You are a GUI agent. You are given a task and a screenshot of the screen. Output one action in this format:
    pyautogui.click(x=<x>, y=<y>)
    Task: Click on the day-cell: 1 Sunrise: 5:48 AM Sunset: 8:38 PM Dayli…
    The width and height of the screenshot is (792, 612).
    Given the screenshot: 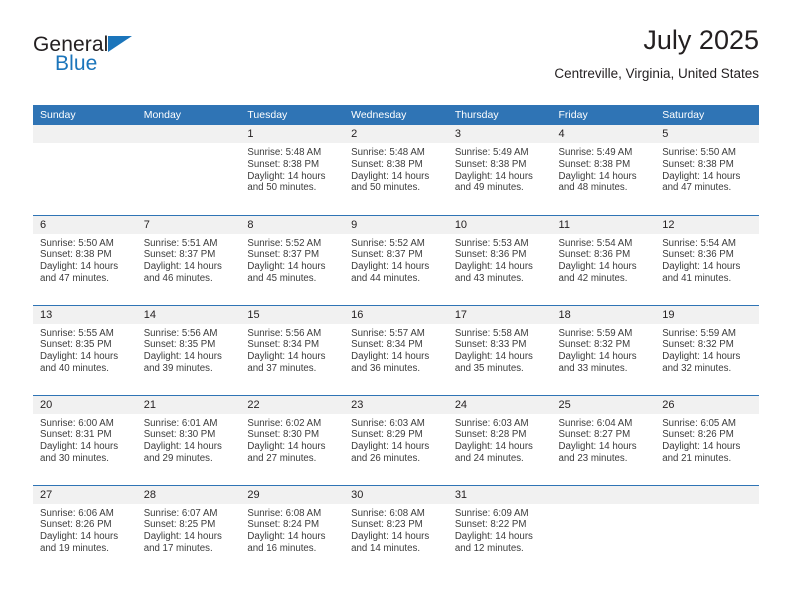 What is the action you would take?
    pyautogui.click(x=292, y=170)
    